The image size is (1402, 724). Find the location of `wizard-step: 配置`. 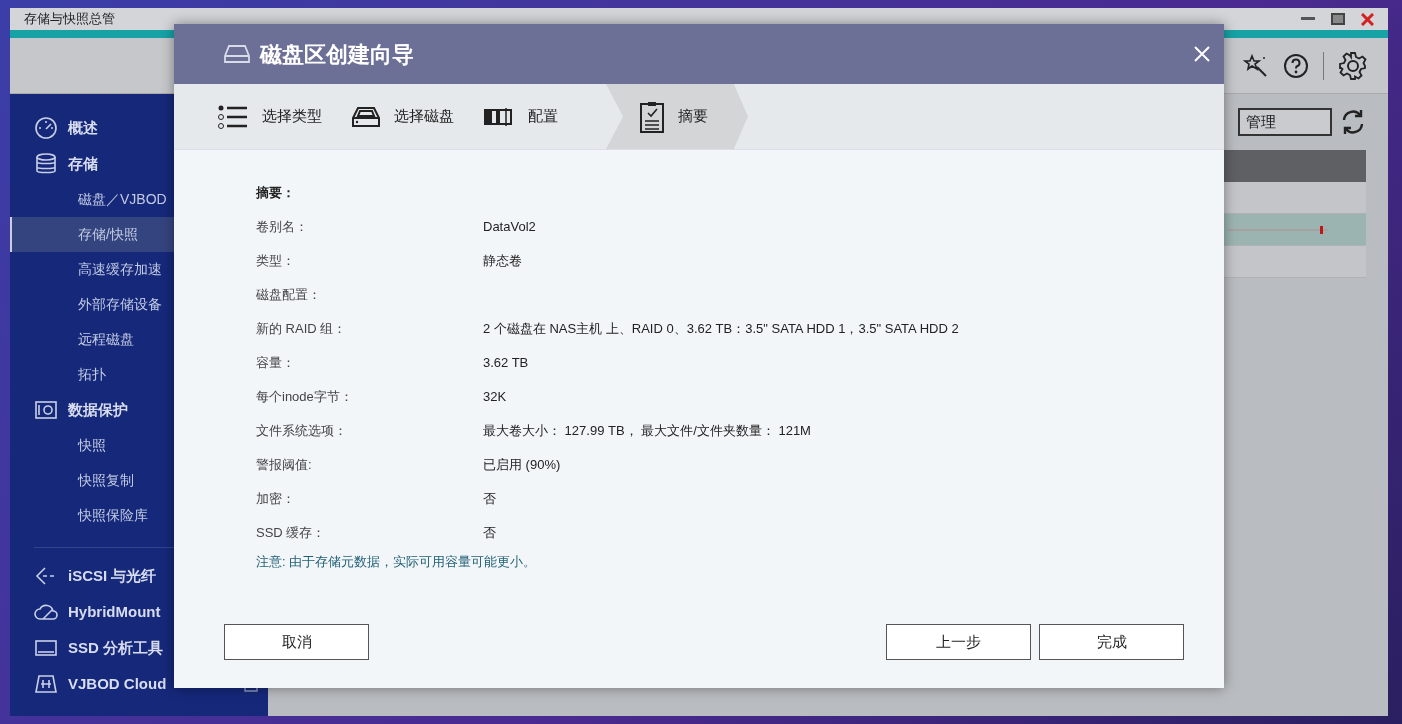

wizard-step: 配置 is located at coordinates (532, 116).